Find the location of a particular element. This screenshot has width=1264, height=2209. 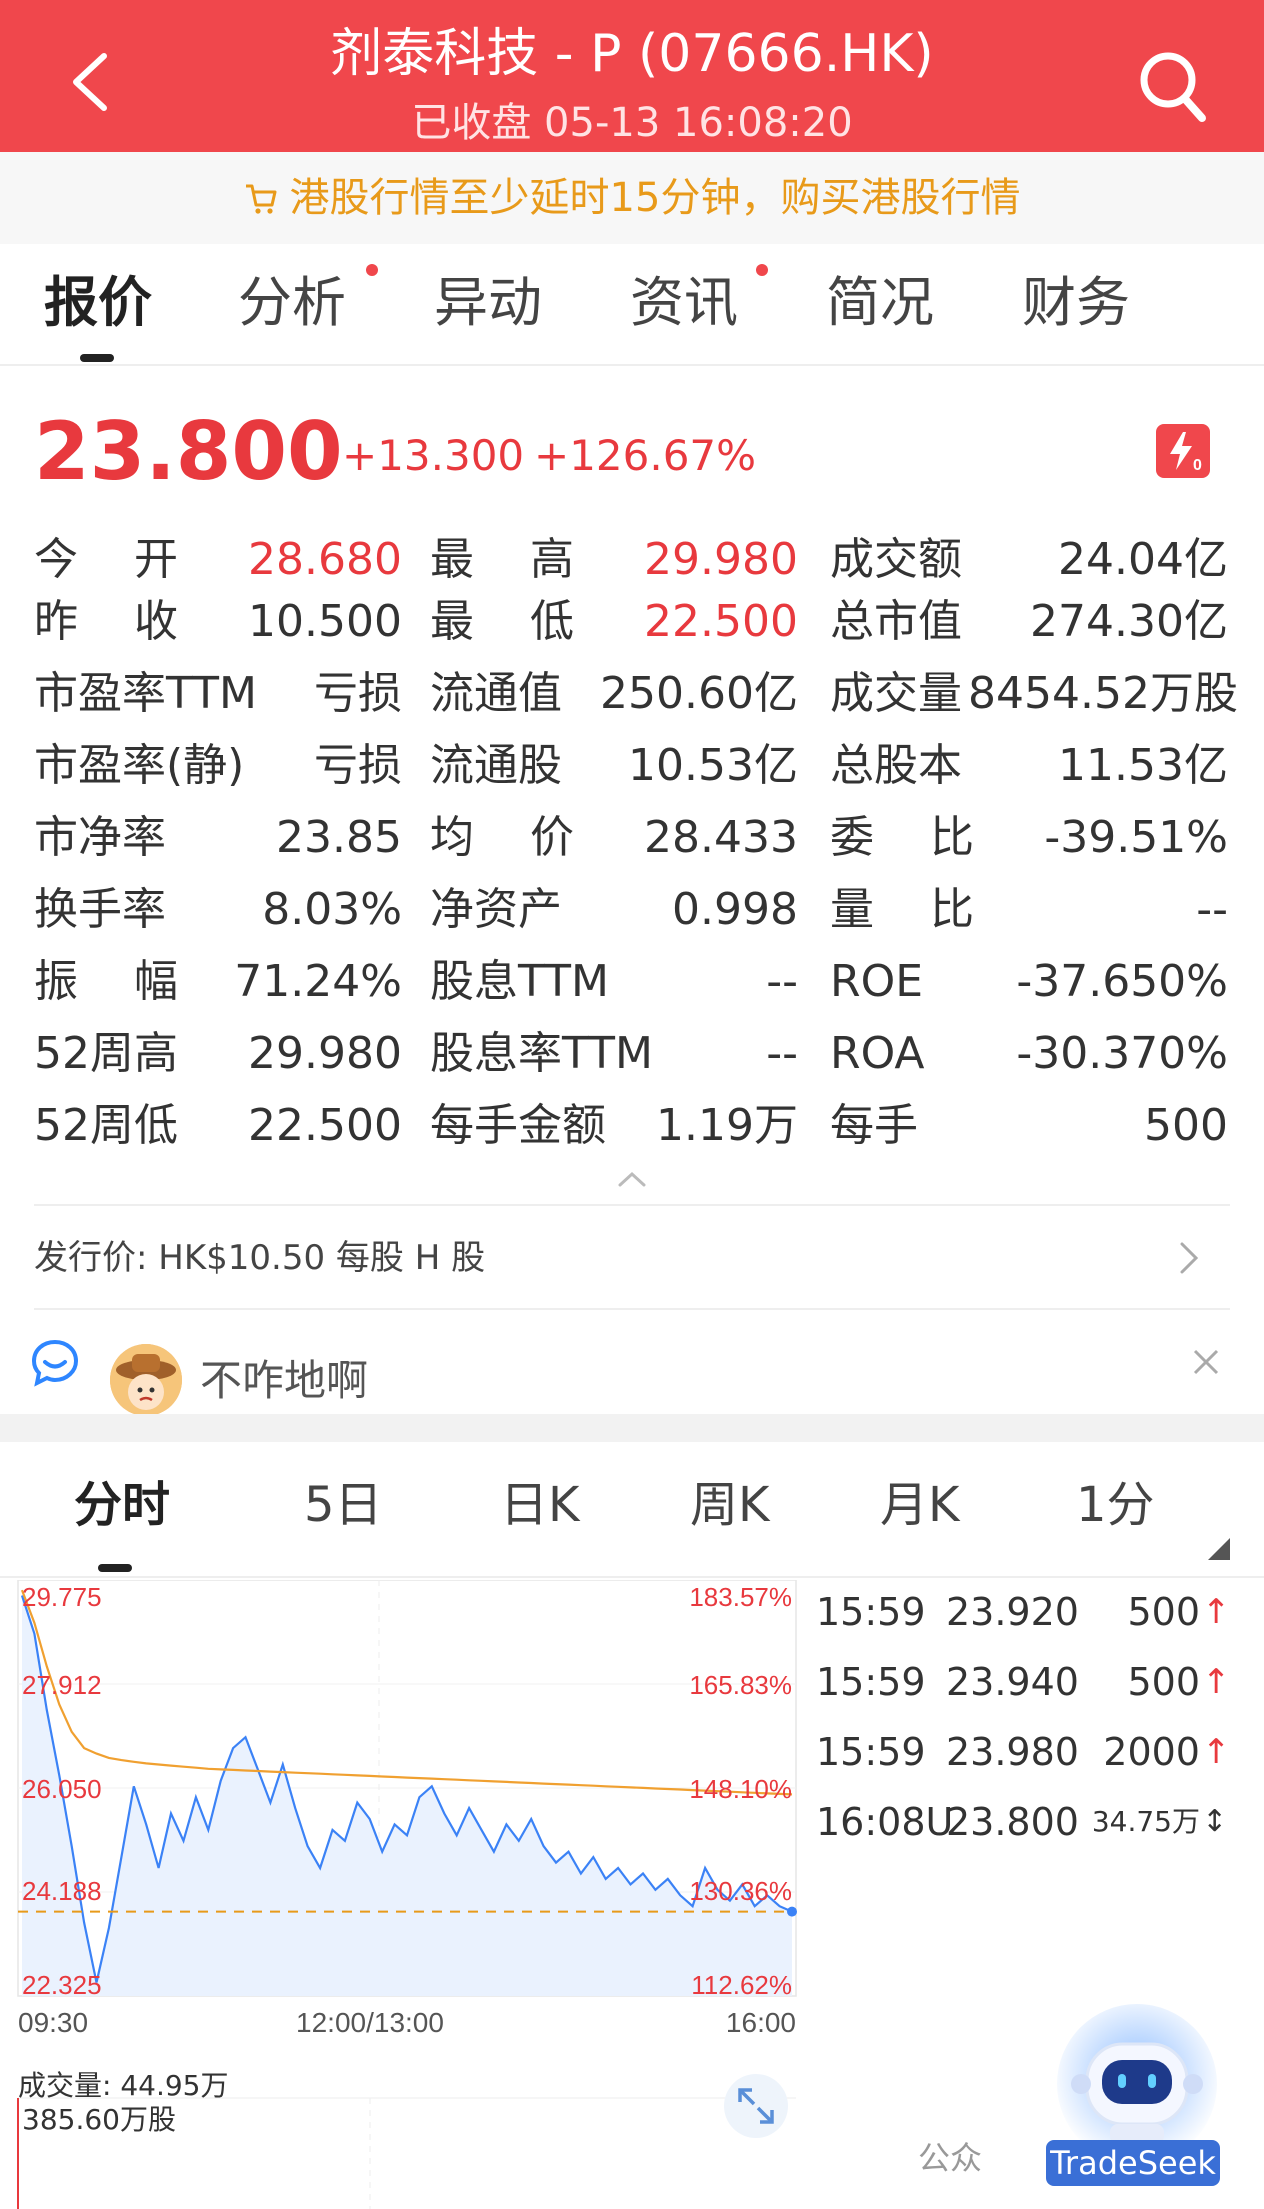

expand-icon is located at coordinates (756, 2106).